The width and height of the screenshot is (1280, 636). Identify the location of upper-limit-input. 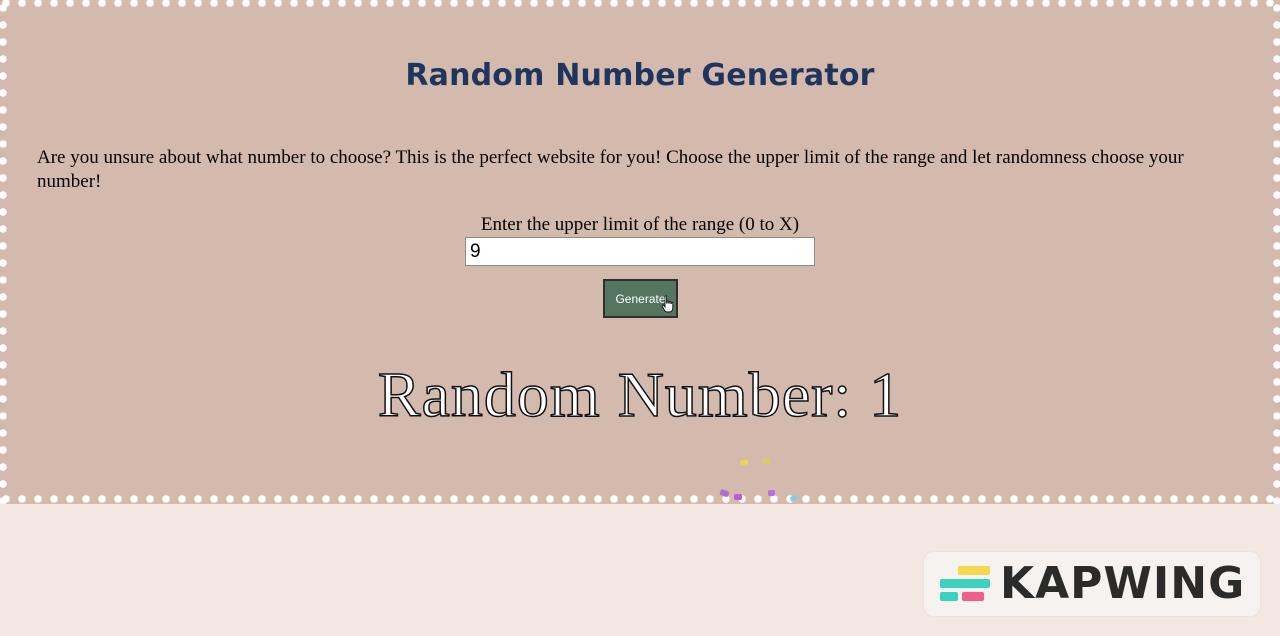
(640, 251).